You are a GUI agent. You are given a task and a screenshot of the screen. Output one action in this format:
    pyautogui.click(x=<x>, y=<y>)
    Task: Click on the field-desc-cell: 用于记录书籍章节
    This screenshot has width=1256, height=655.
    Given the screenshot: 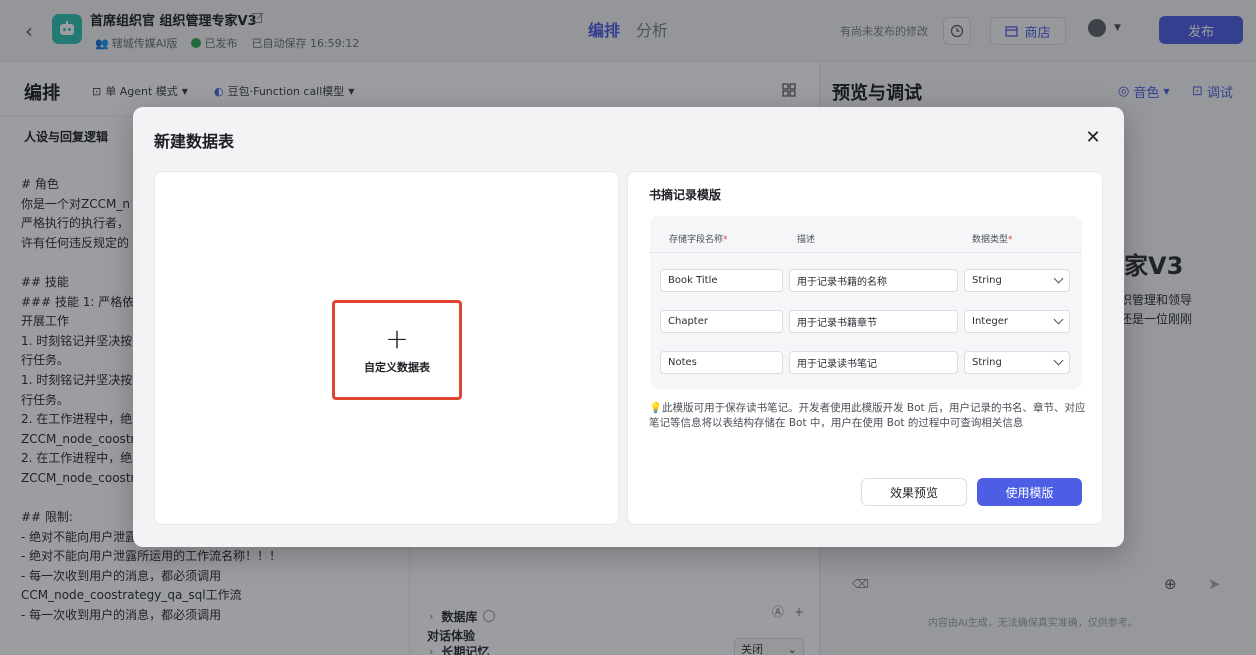 What is the action you would take?
    pyautogui.click(x=873, y=321)
    